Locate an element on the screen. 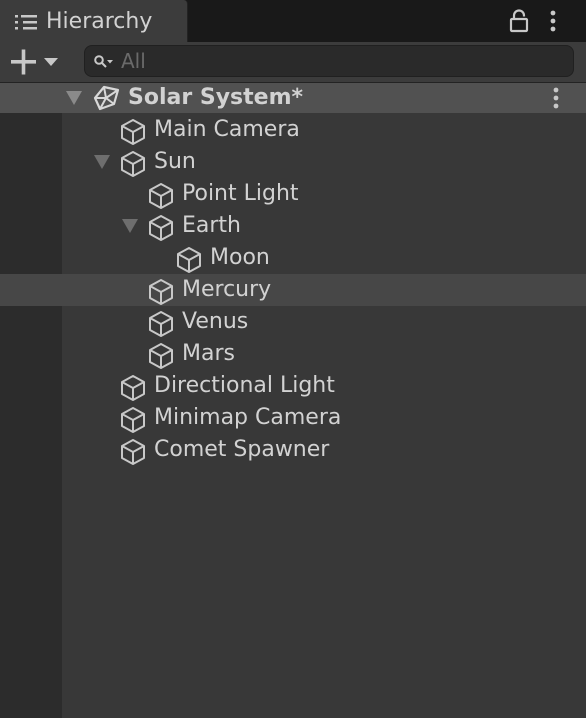 This screenshot has width=586, height=718. tree-item-label: Venus is located at coordinates (215, 321).